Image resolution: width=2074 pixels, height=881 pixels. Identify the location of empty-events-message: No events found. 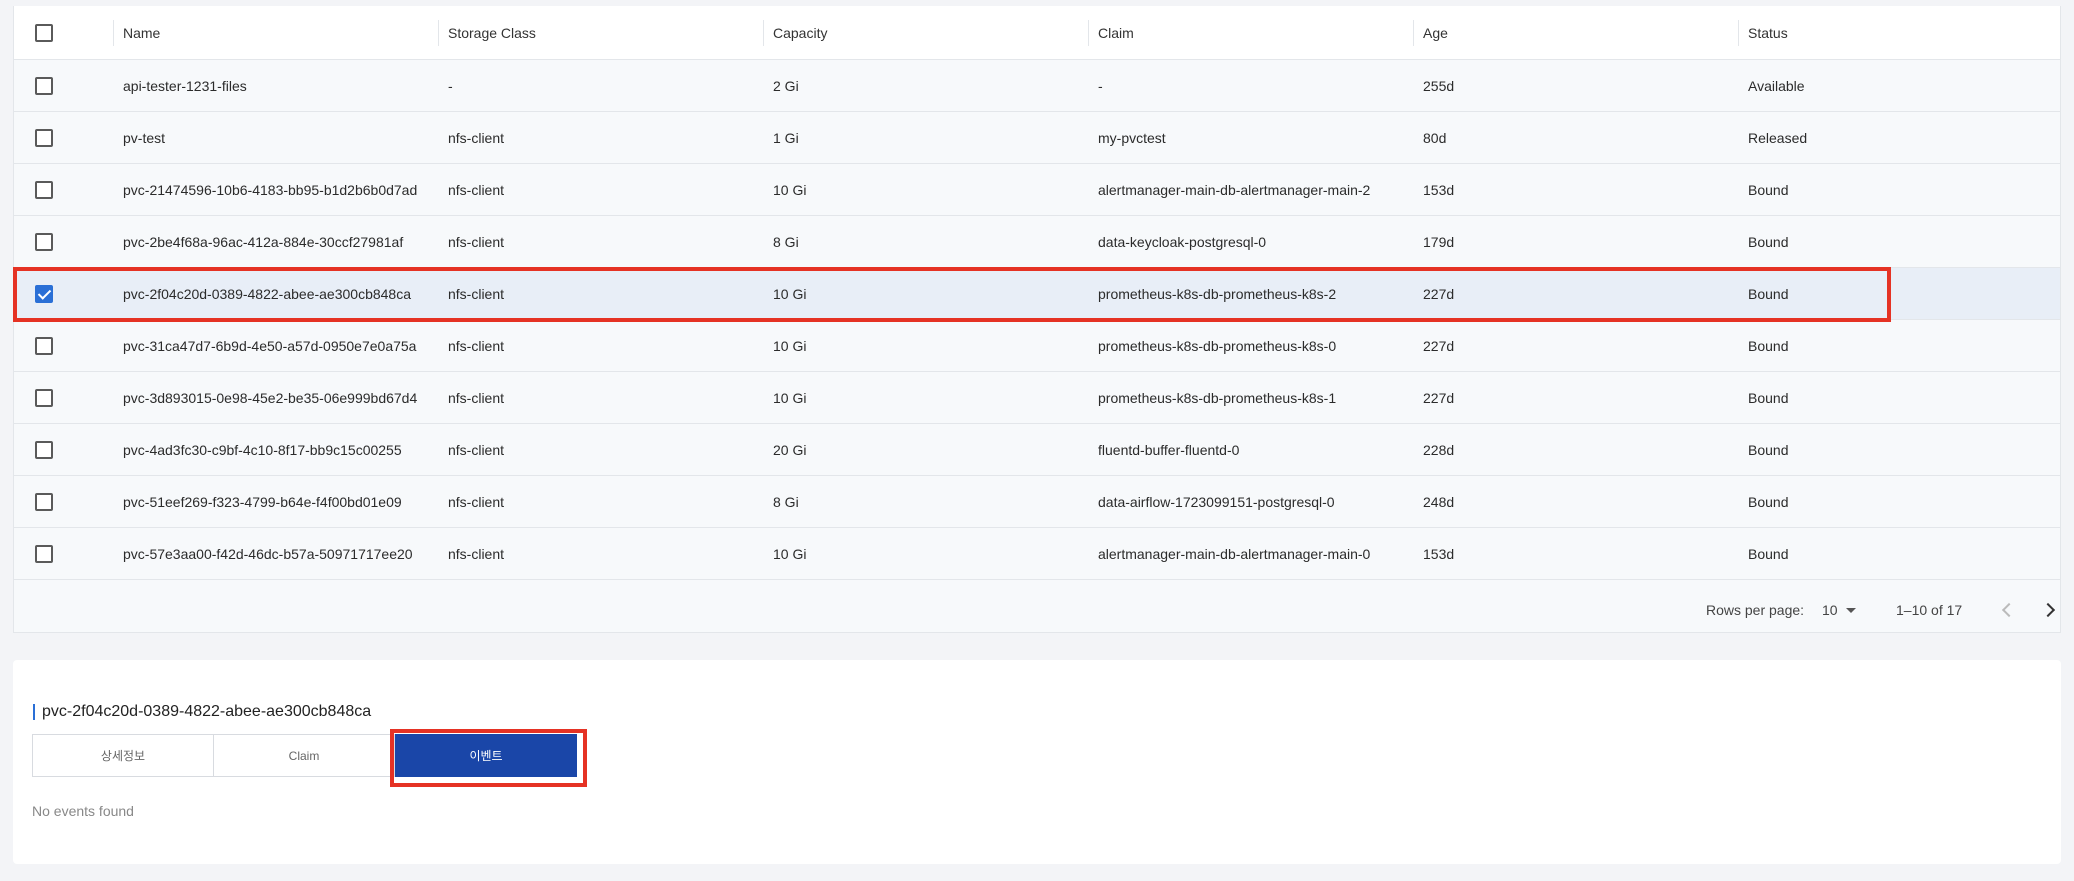
(83, 811).